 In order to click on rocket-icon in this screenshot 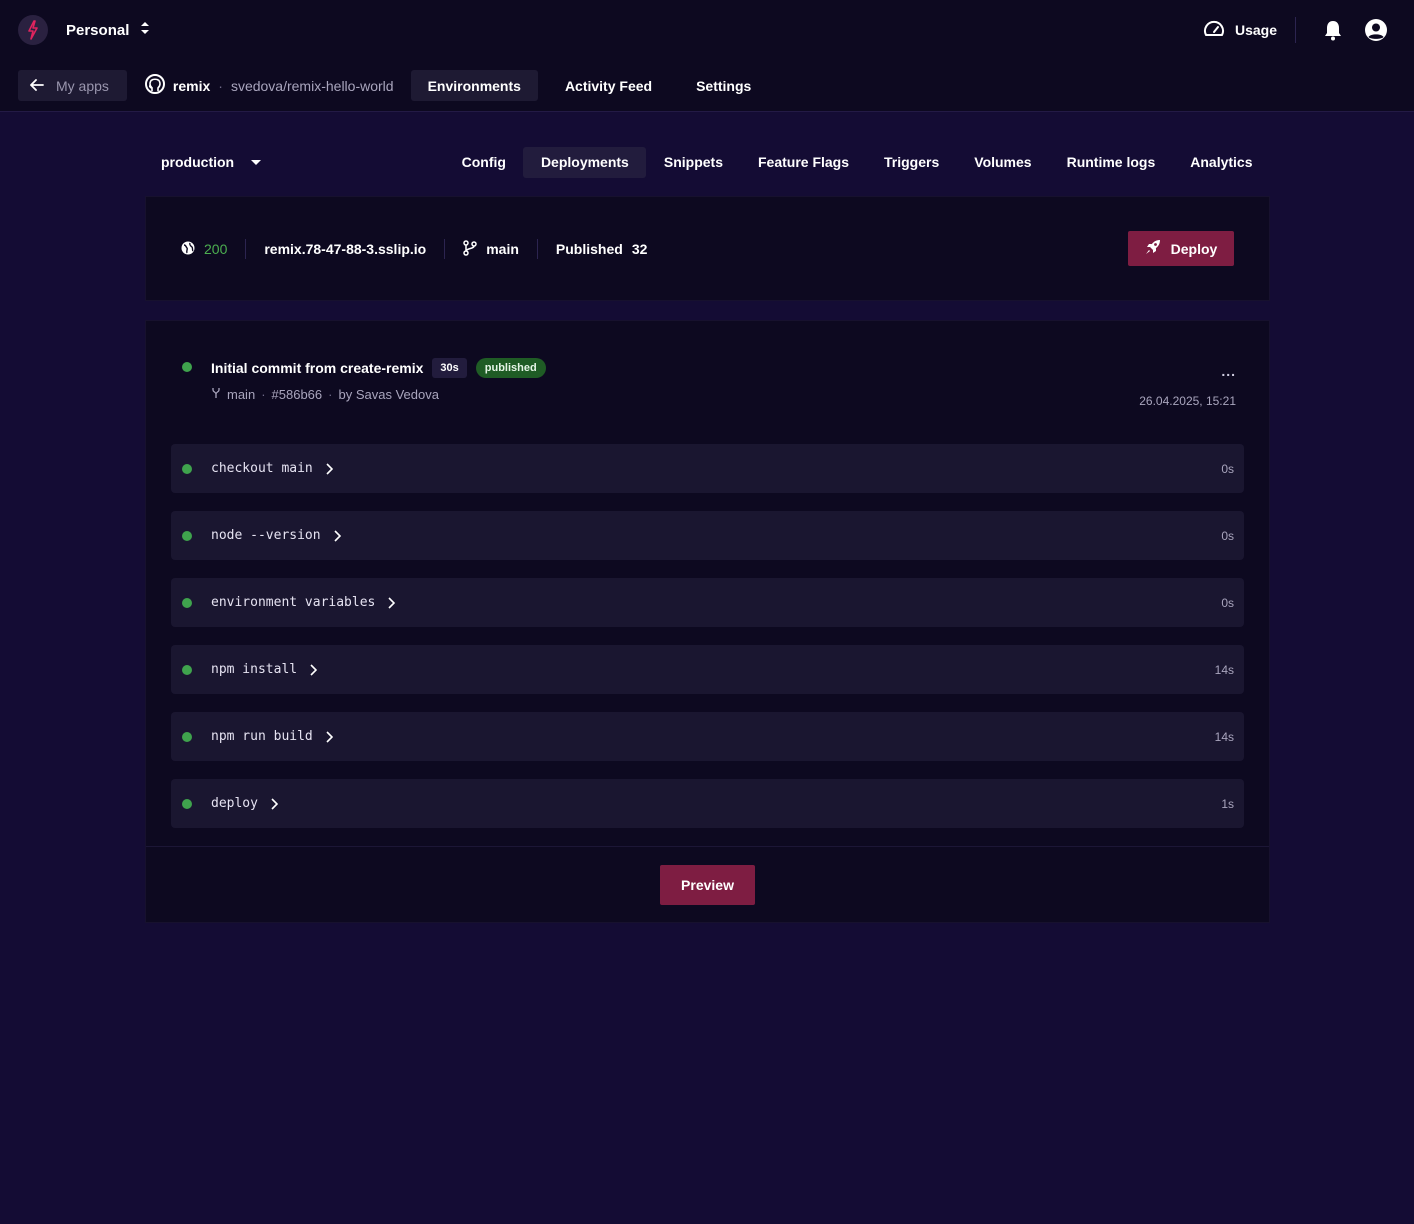, I will do `click(1153, 248)`.